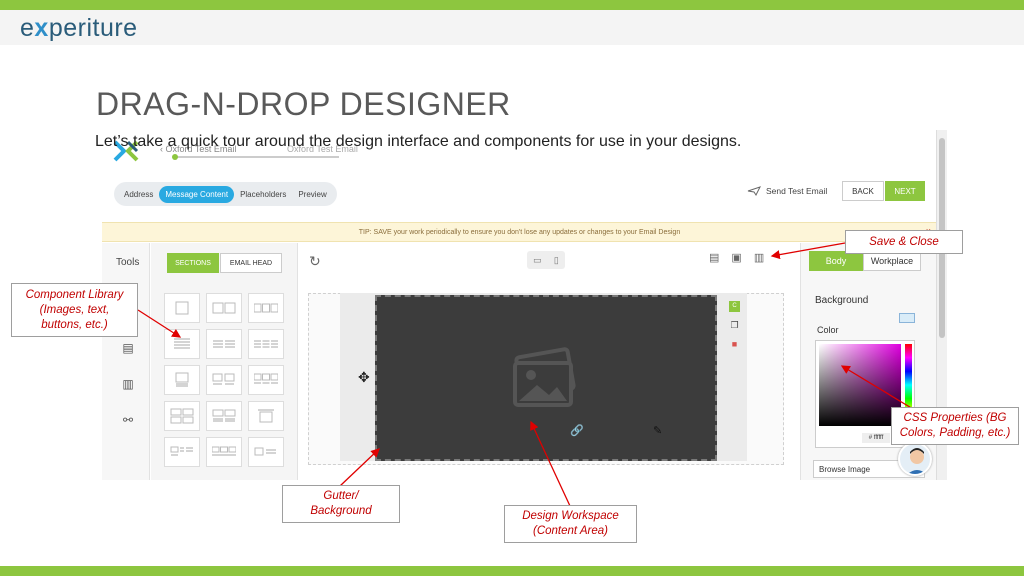 The width and height of the screenshot is (1024, 576). What do you see at coordinates (341, 504) in the screenshot?
I see `callout-gutter: Gutter/ Background` at bounding box center [341, 504].